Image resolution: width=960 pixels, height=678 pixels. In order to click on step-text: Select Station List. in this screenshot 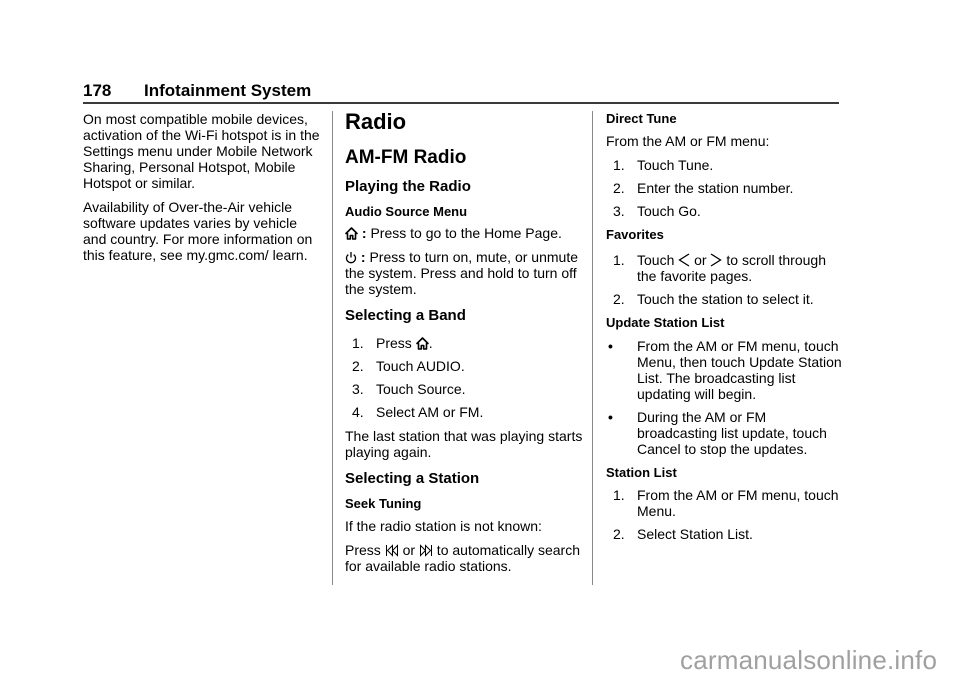, I will do `click(695, 534)`.